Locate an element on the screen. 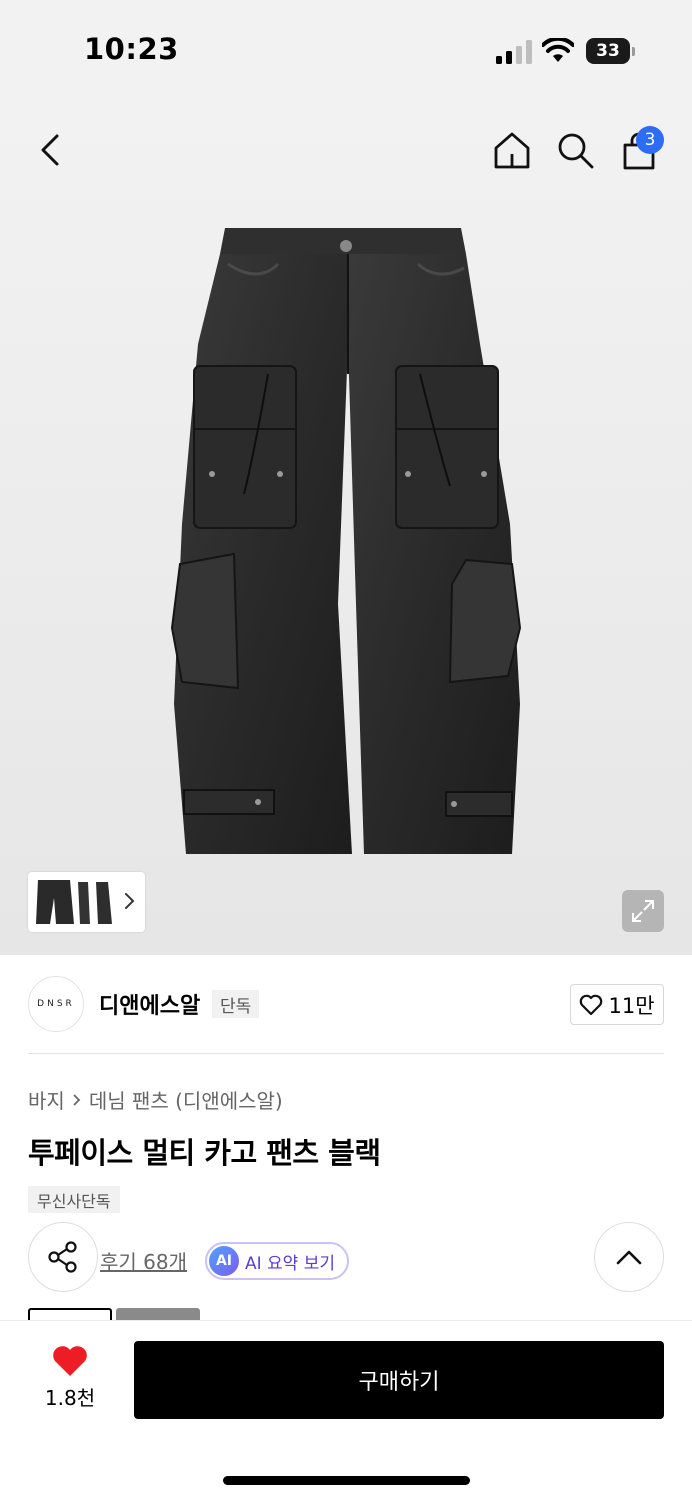  cellular-signal-icon is located at coordinates (514, 52).